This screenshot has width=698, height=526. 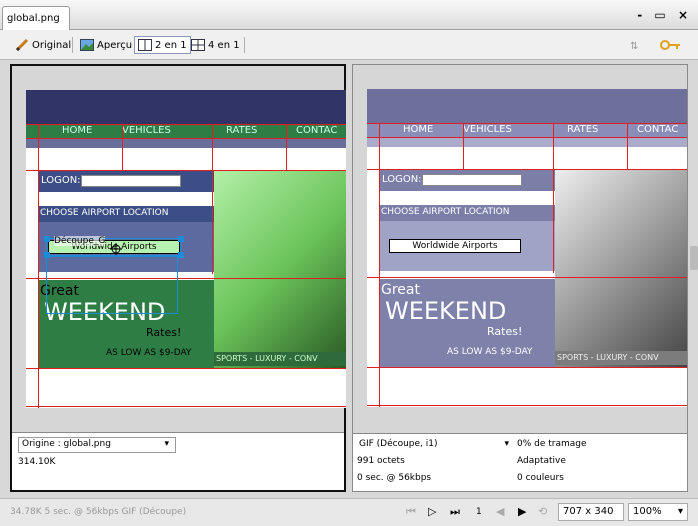 I want to click on loop-icon: ⟲, so click(x=542, y=511).